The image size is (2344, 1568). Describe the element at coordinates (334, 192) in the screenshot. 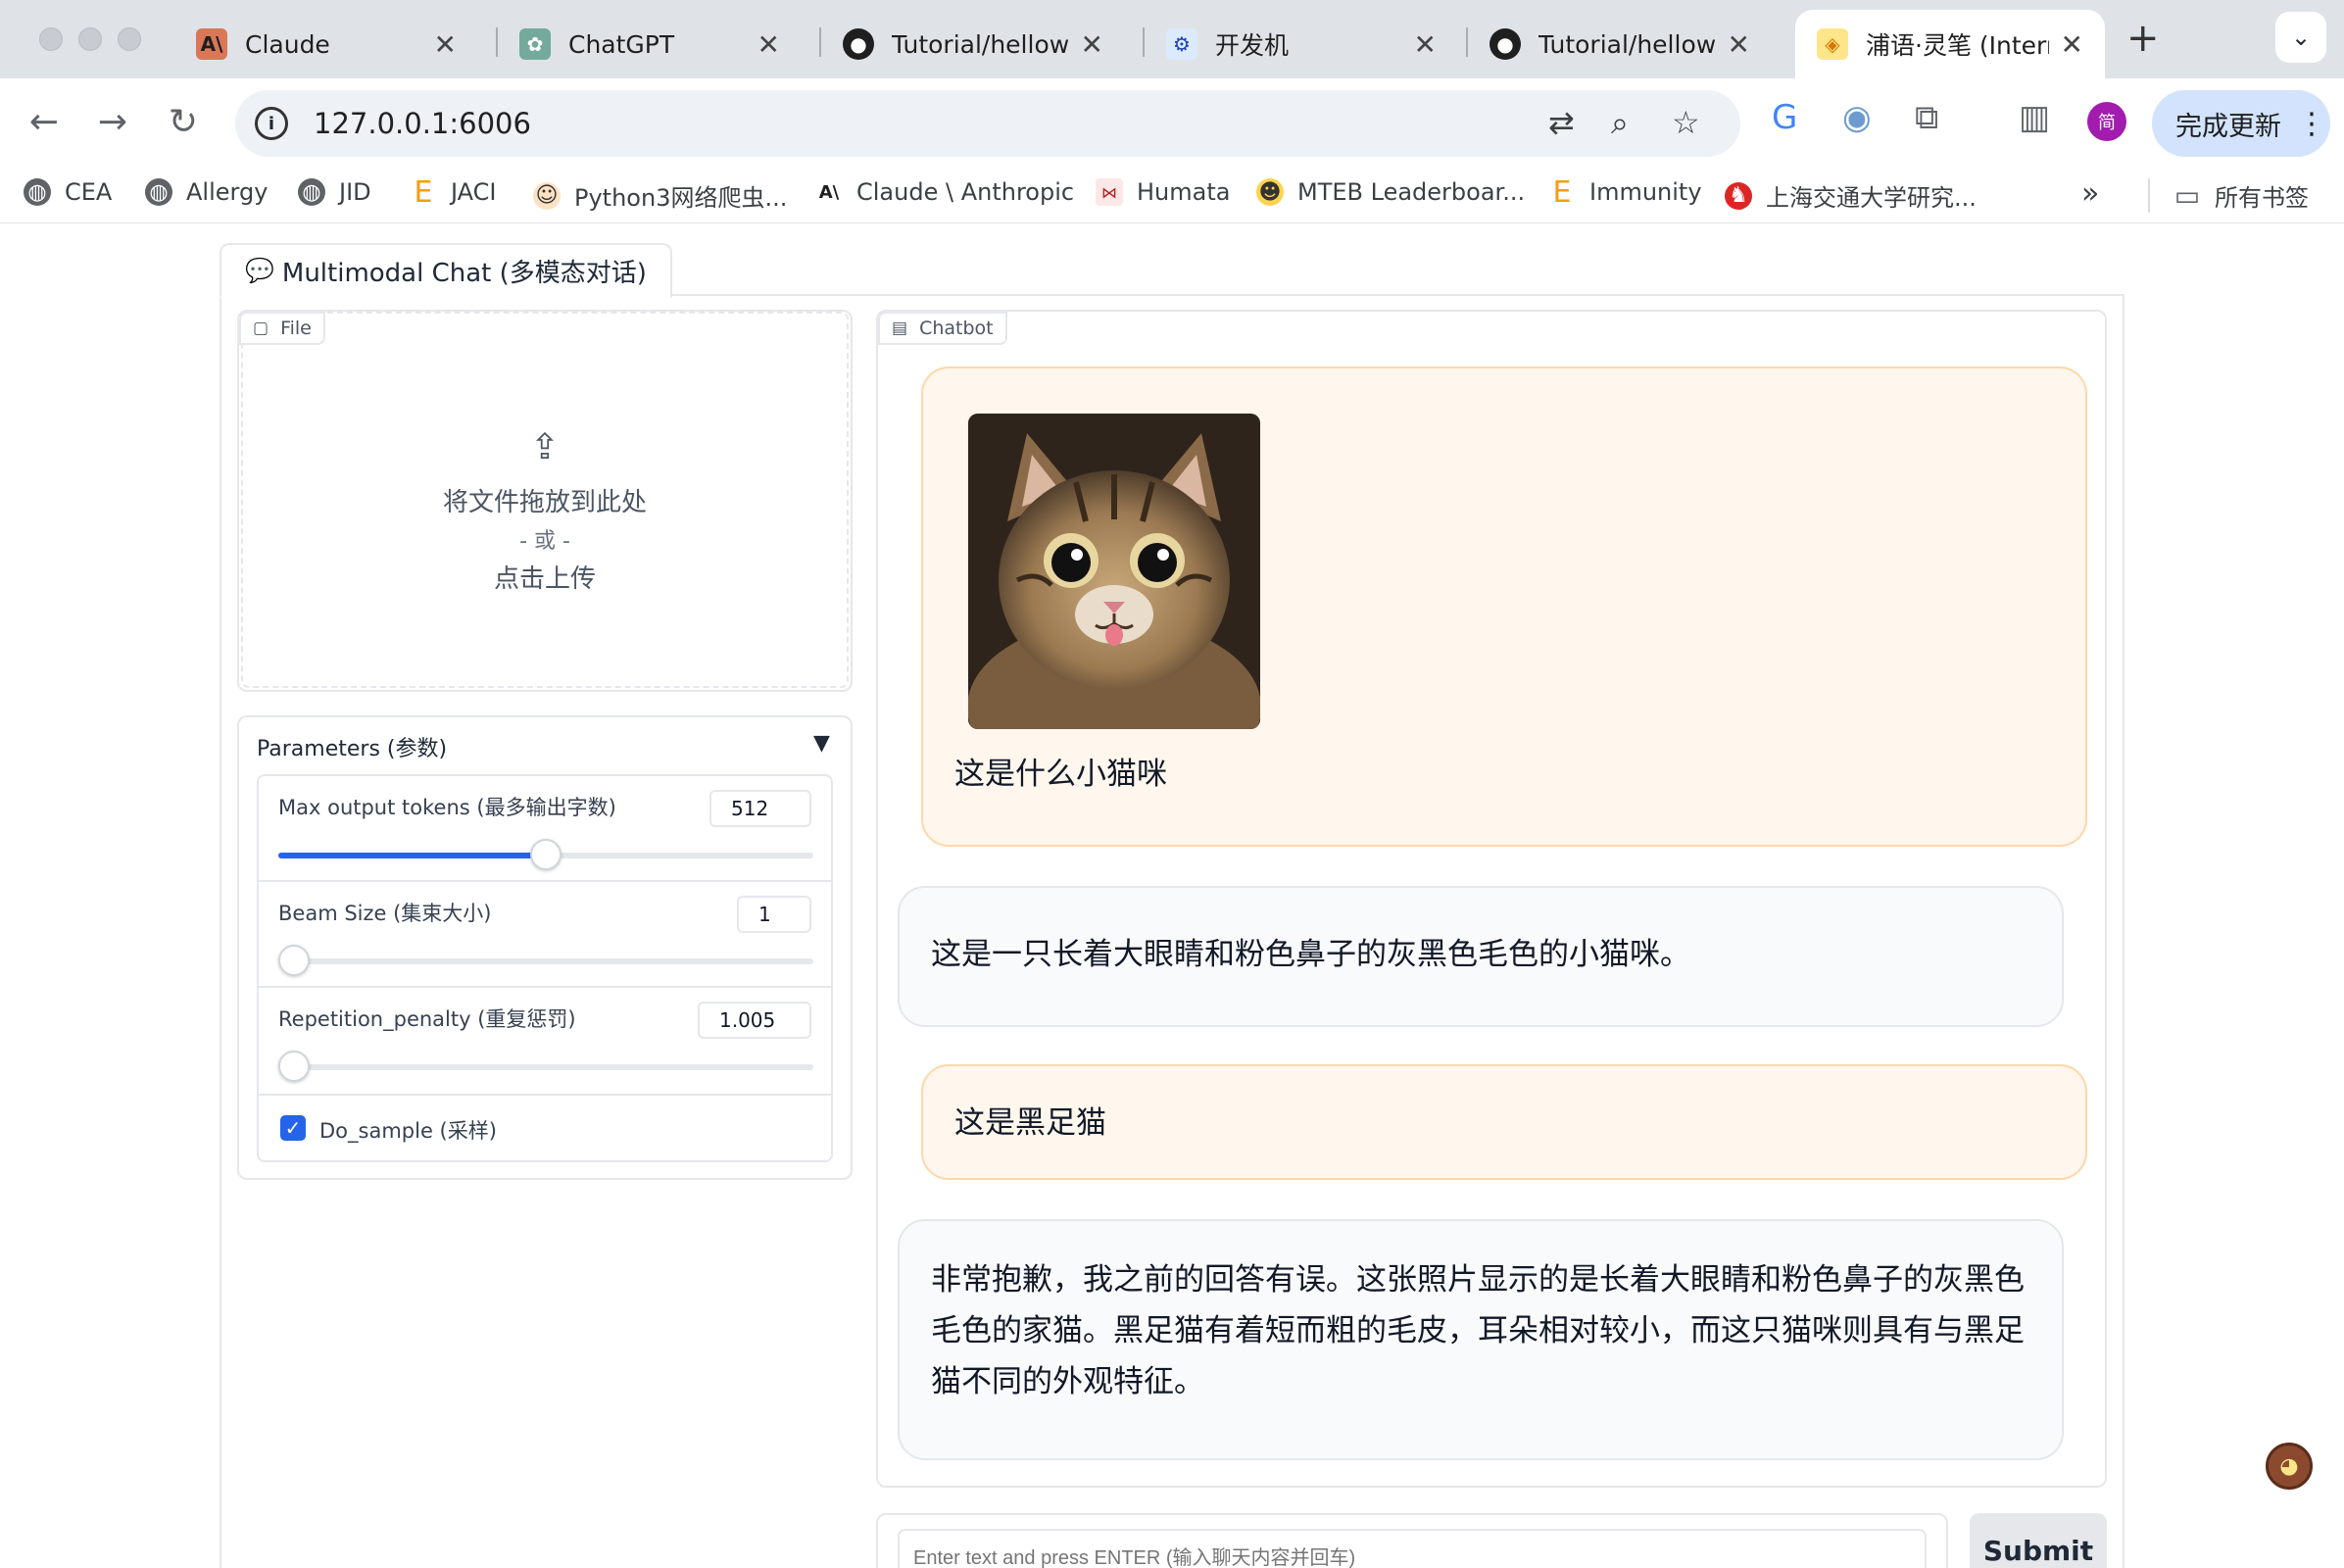

I see `bookmark-jid: ◍ JID` at that location.